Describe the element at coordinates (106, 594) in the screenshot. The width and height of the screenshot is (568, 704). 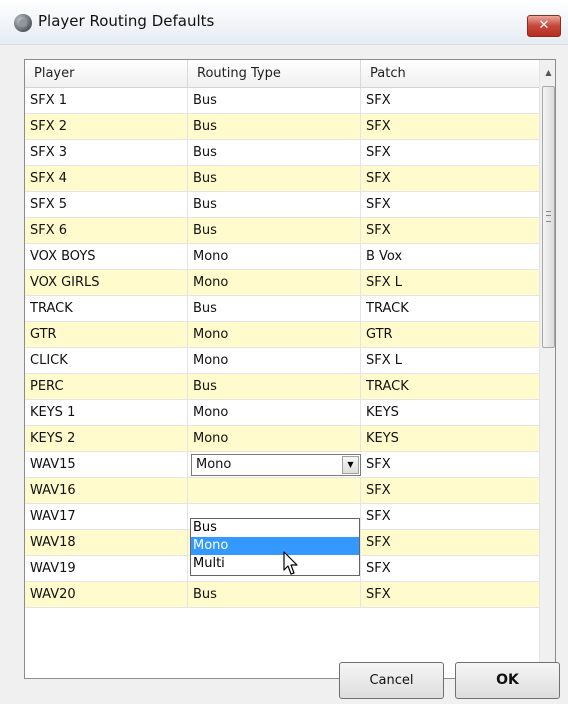
I see `player-cell: WAV20` at that location.